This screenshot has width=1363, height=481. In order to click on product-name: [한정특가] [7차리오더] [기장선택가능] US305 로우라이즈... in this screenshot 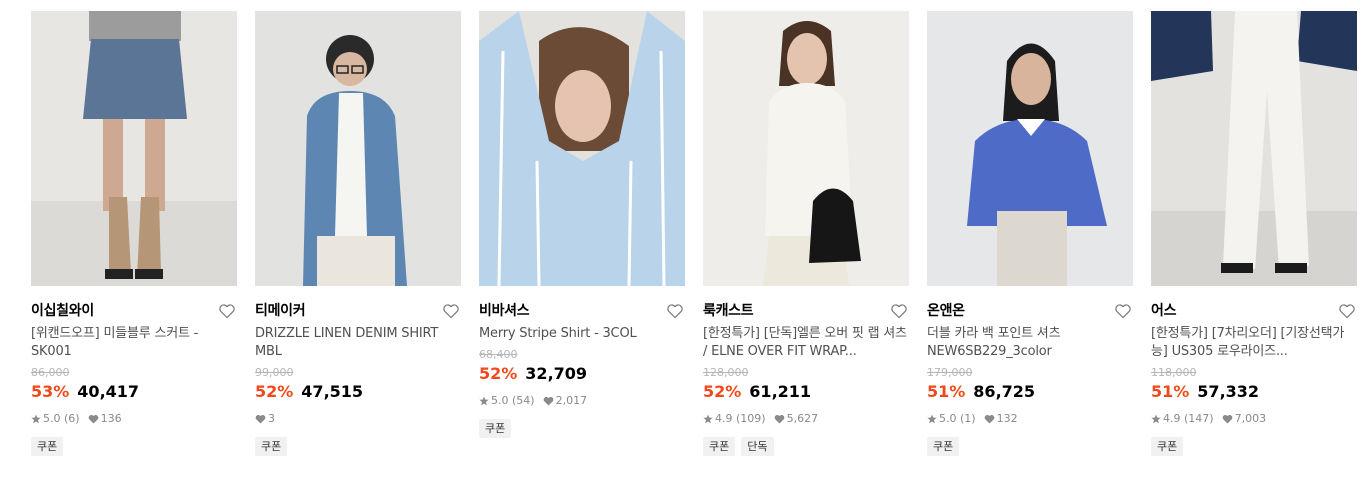, I will do `click(1254, 343)`.